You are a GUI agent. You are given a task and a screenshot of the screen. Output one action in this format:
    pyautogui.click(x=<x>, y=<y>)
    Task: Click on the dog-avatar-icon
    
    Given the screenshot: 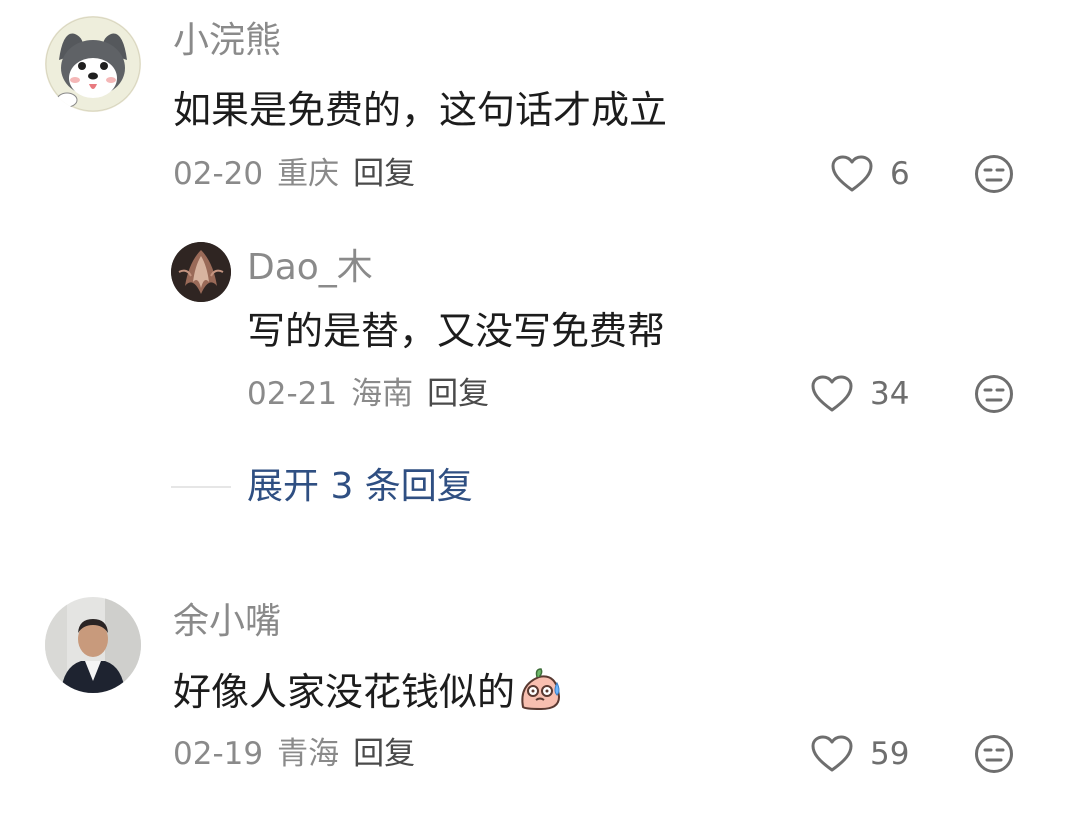 What is the action you would take?
    pyautogui.click(x=93, y=64)
    